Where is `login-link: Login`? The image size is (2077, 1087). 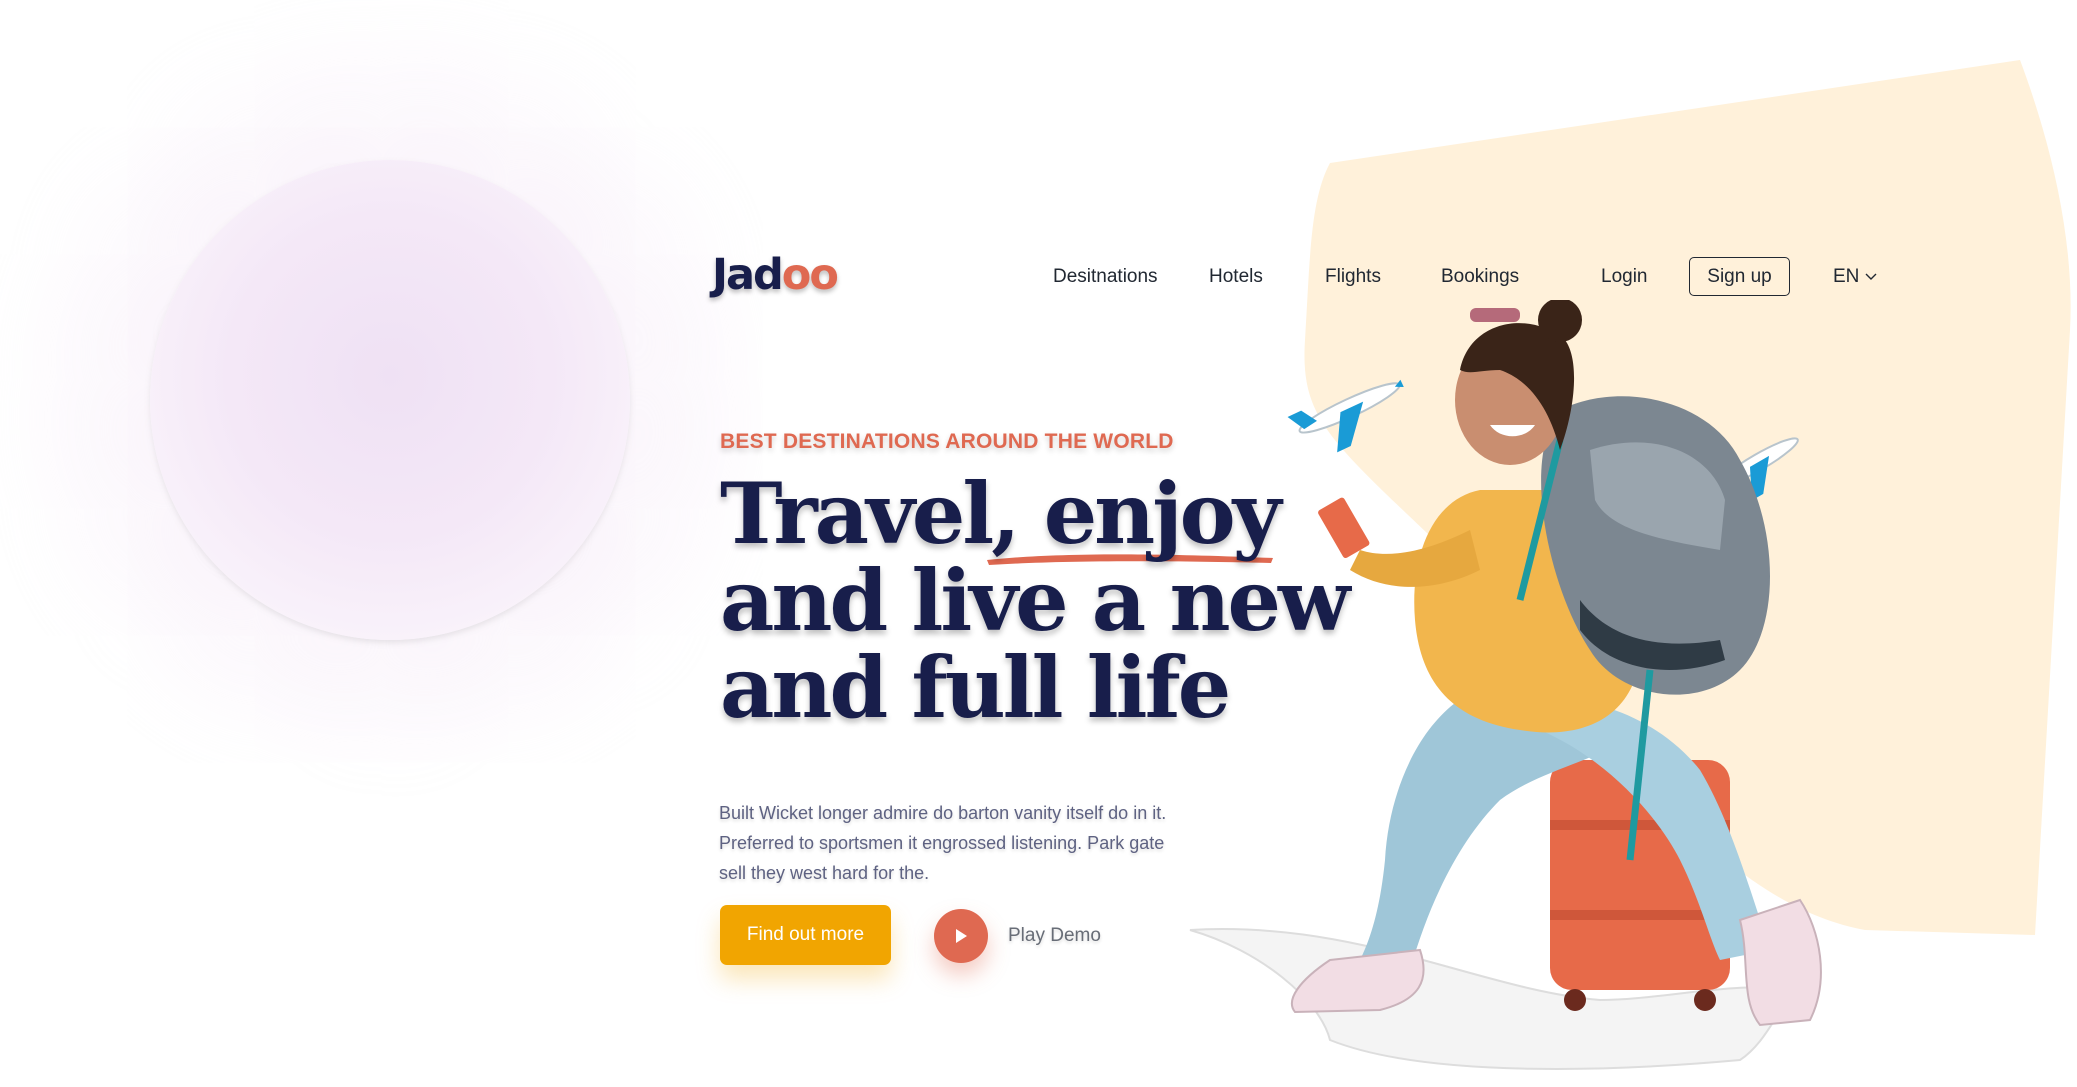 login-link: Login is located at coordinates (1624, 277).